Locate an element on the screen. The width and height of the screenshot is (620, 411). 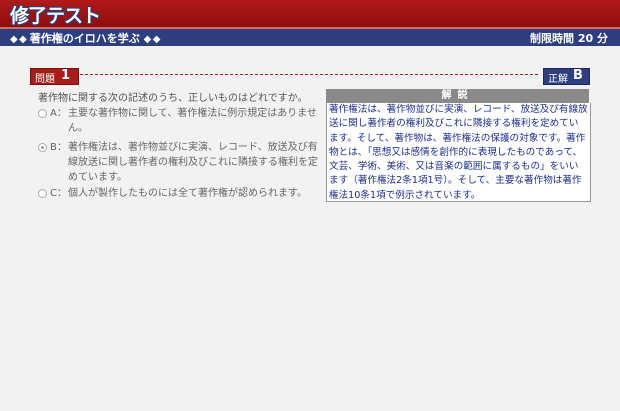
time-limit: 制限時間 20 分 is located at coordinates (569, 38).